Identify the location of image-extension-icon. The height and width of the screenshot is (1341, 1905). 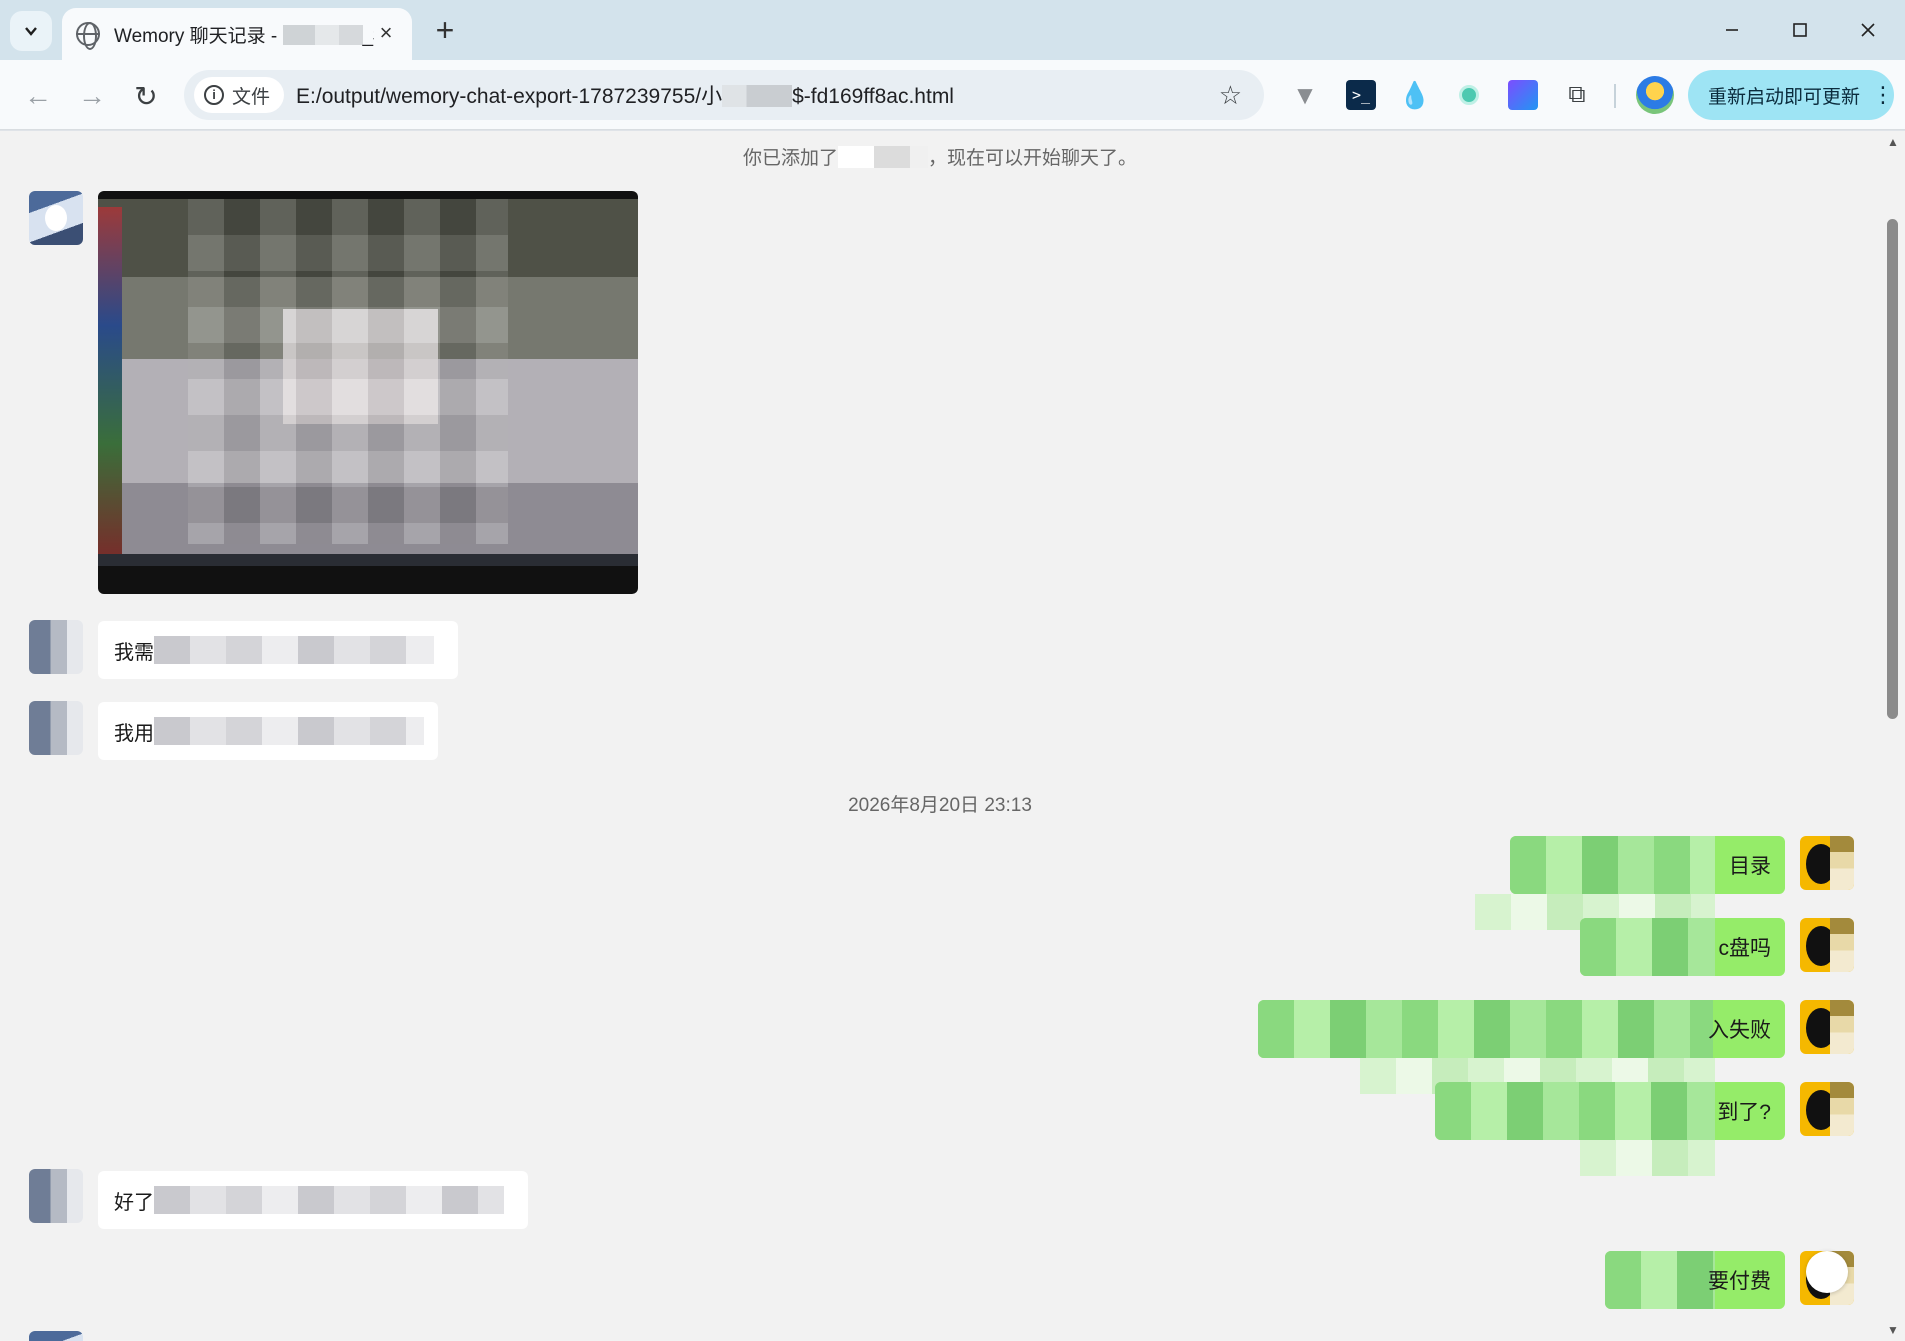
(1523, 95).